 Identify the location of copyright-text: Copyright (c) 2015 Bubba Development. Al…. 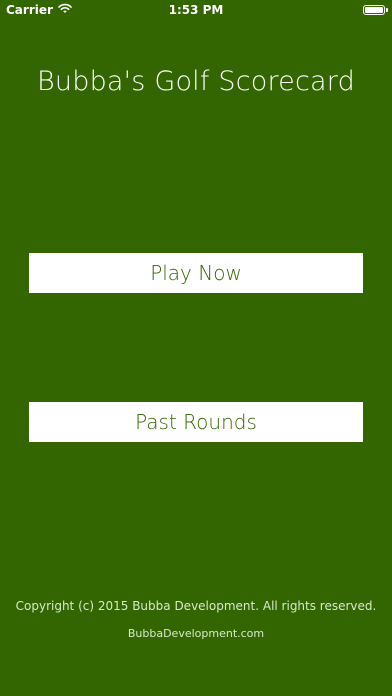
(196, 606).